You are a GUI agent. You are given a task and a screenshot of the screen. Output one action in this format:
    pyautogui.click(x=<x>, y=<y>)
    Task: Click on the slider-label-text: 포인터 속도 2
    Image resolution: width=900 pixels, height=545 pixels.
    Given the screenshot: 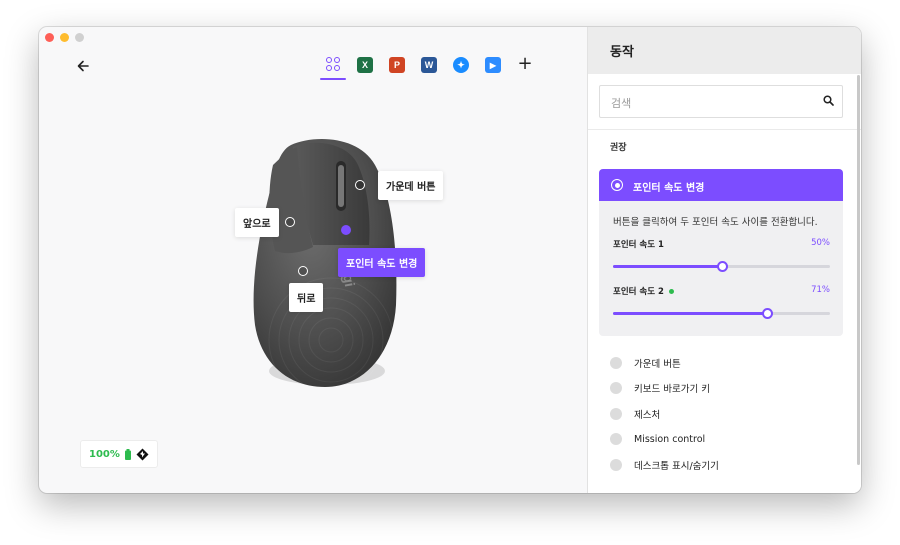 What is the action you would take?
    pyautogui.click(x=638, y=292)
    